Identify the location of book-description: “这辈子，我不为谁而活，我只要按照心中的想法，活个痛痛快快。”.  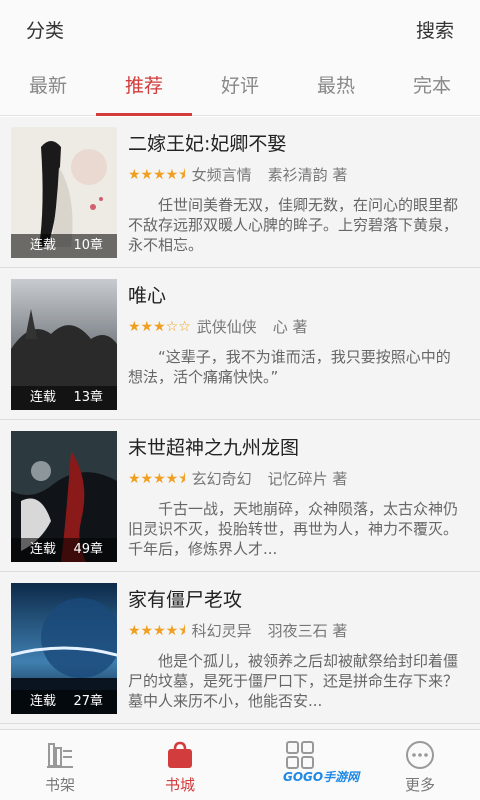
(289, 367).